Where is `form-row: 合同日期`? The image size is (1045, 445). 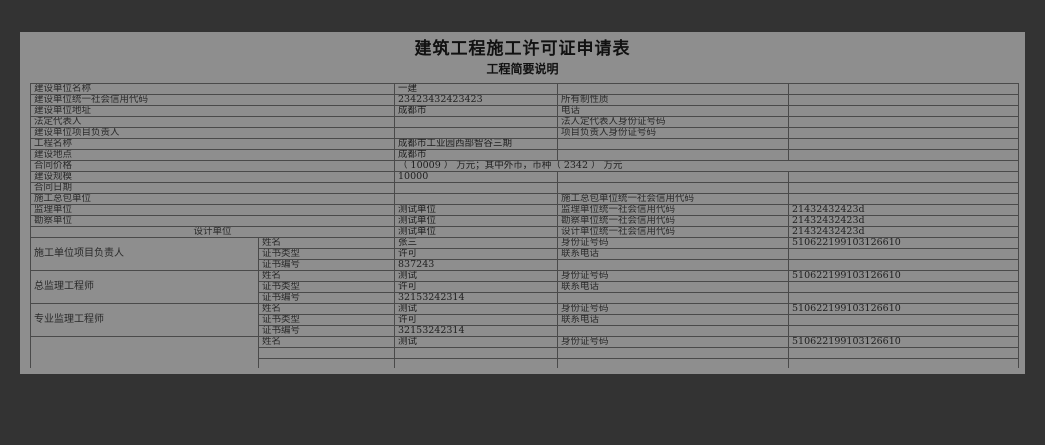 form-row: 合同日期 is located at coordinates (524, 188).